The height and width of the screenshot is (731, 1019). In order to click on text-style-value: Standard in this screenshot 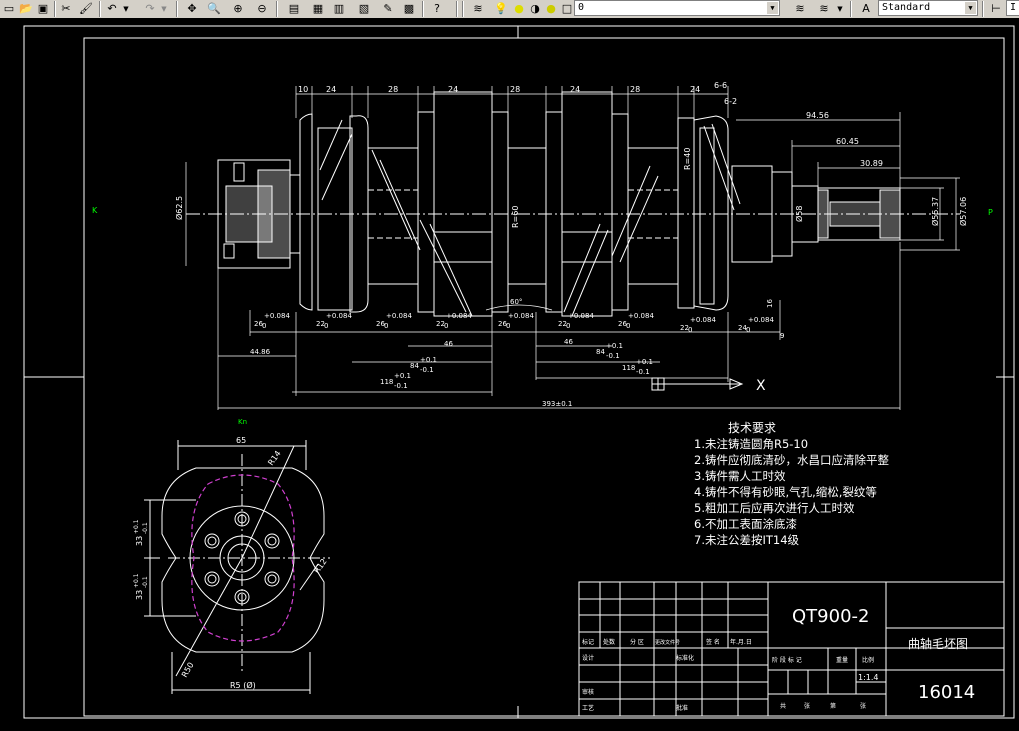, I will do `click(906, 7)`.